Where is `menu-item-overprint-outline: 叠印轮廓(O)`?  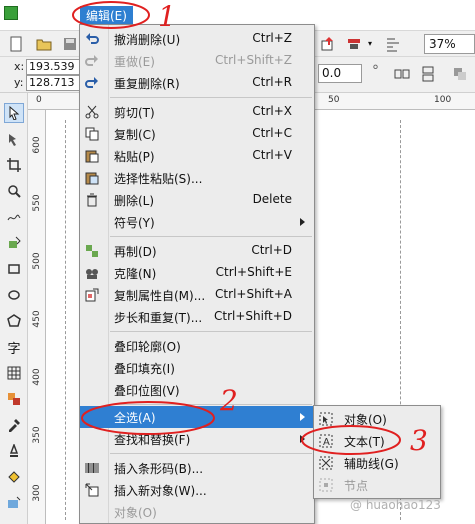
menu-item-overprint-outline: 叠印轮廓(O) is located at coordinates (197, 346).